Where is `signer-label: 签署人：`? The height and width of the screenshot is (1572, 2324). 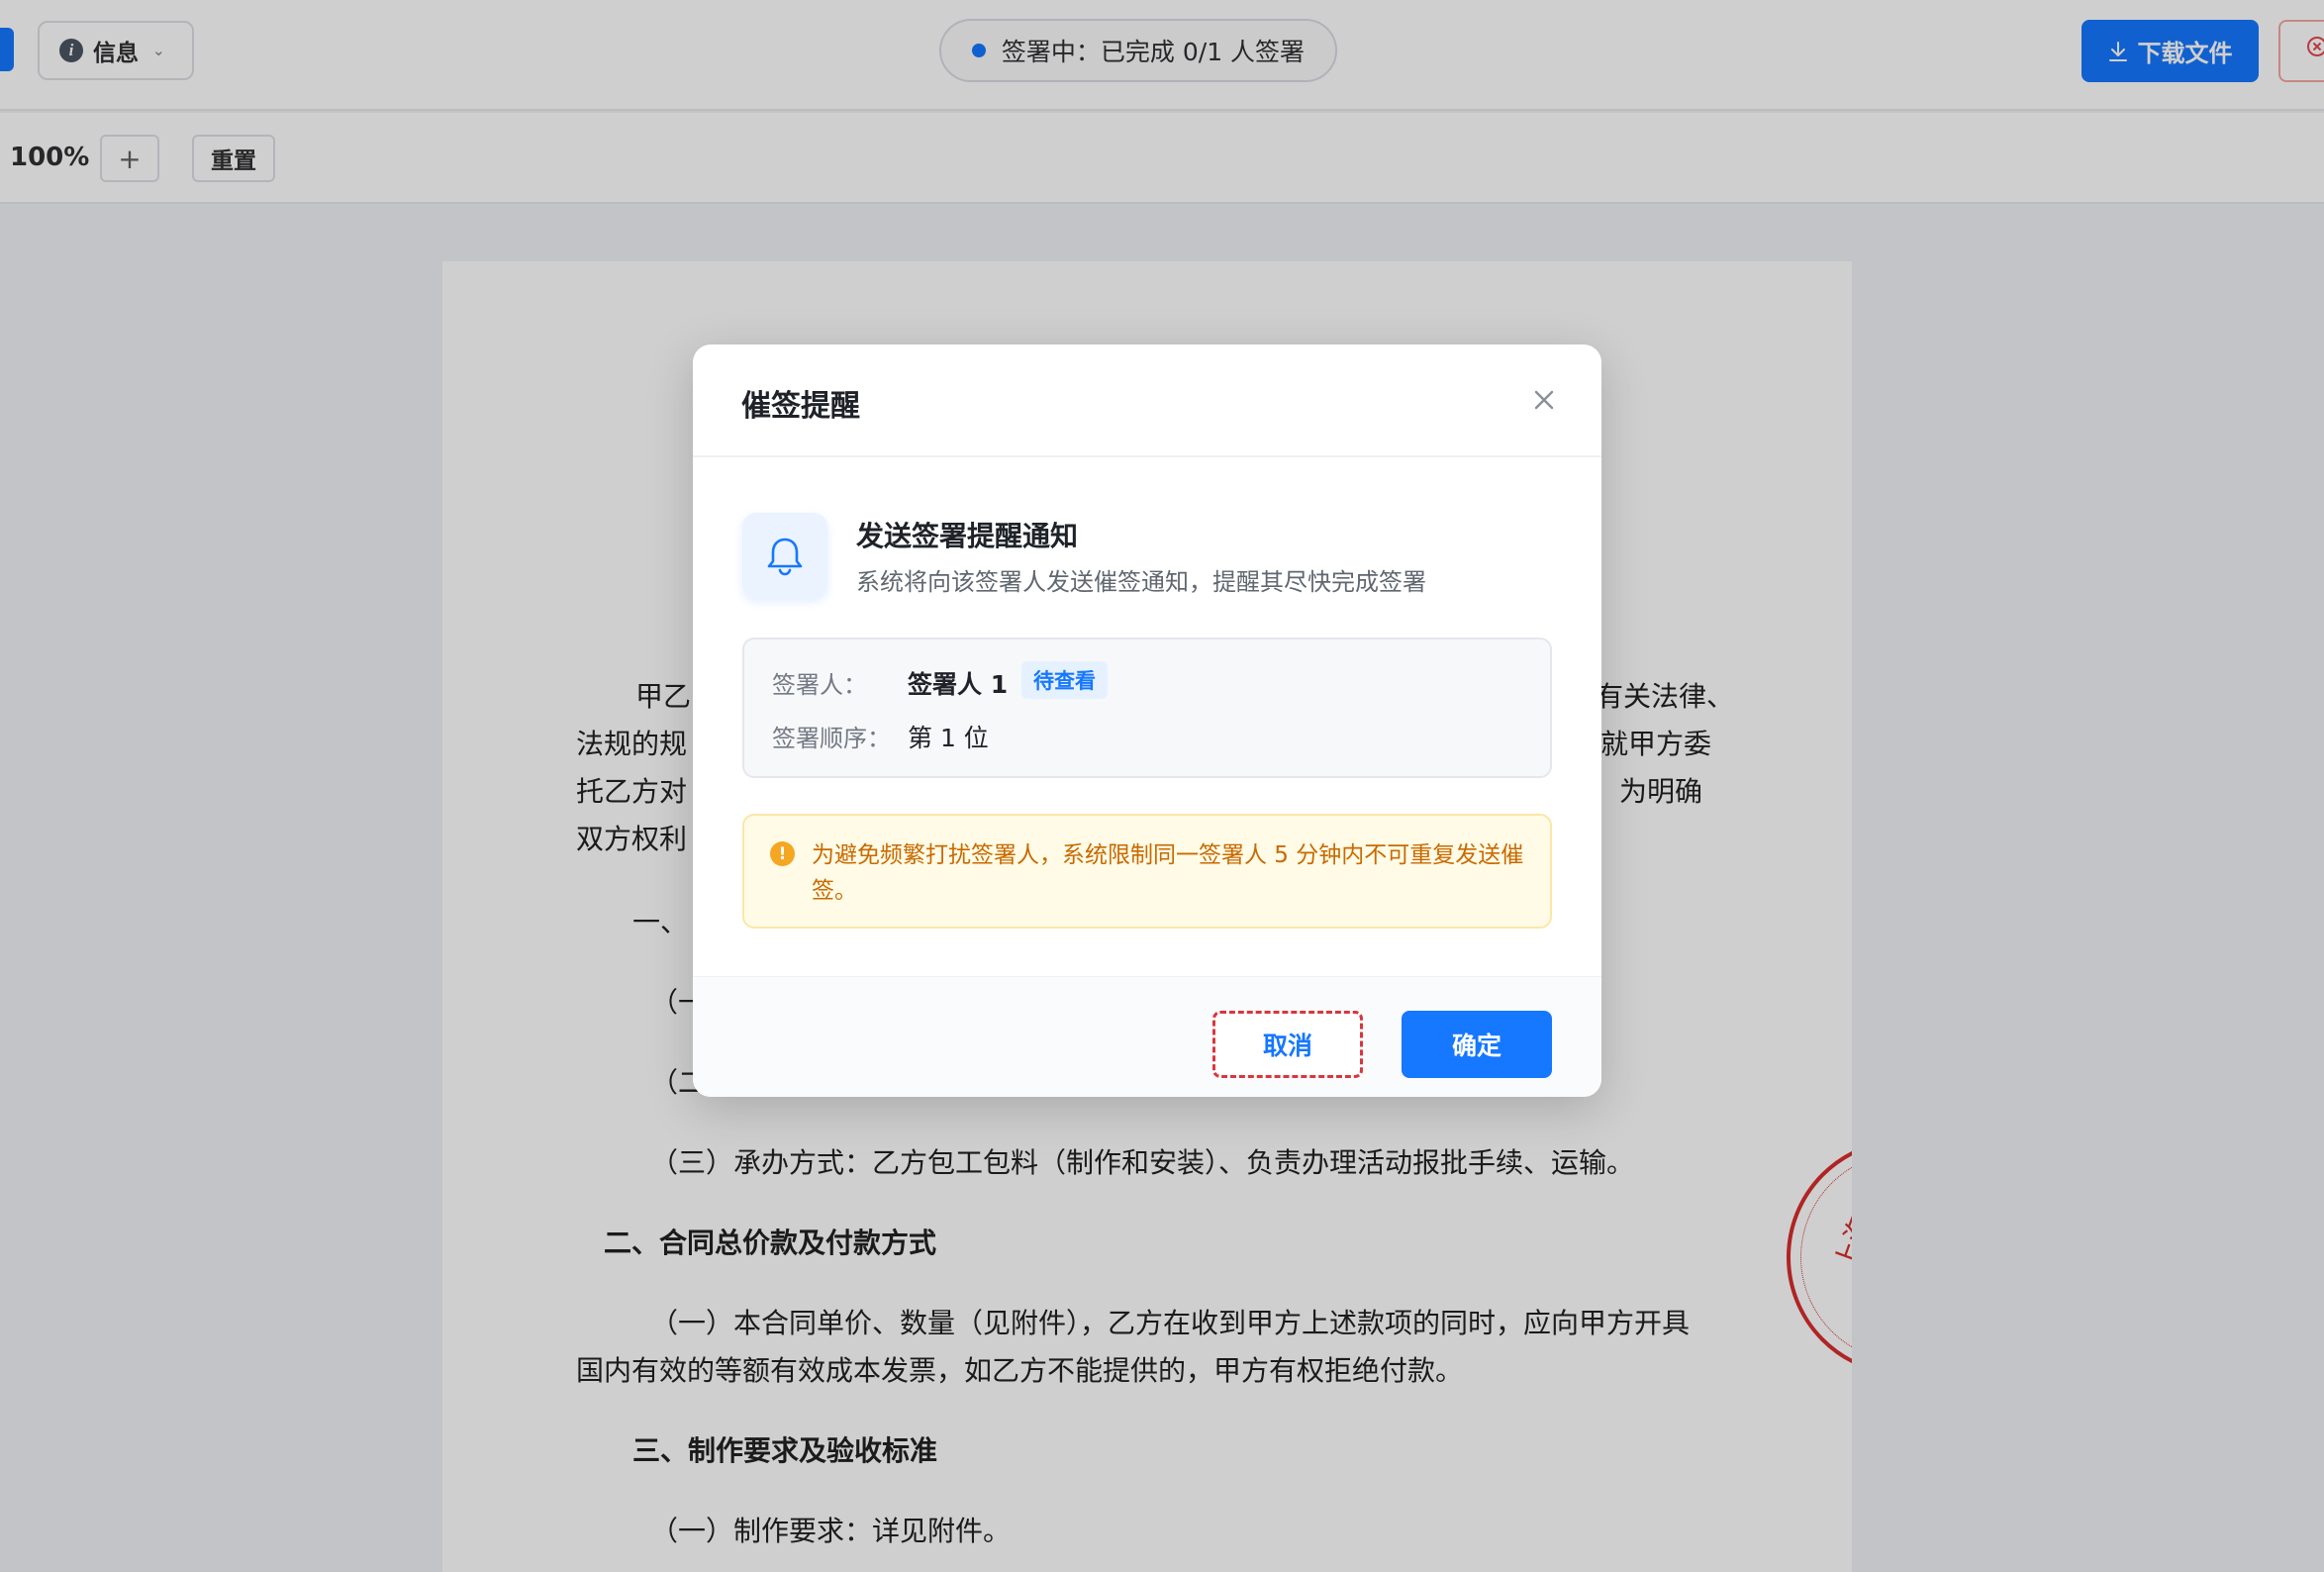
signer-label: 签署人： is located at coordinates (819, 685).